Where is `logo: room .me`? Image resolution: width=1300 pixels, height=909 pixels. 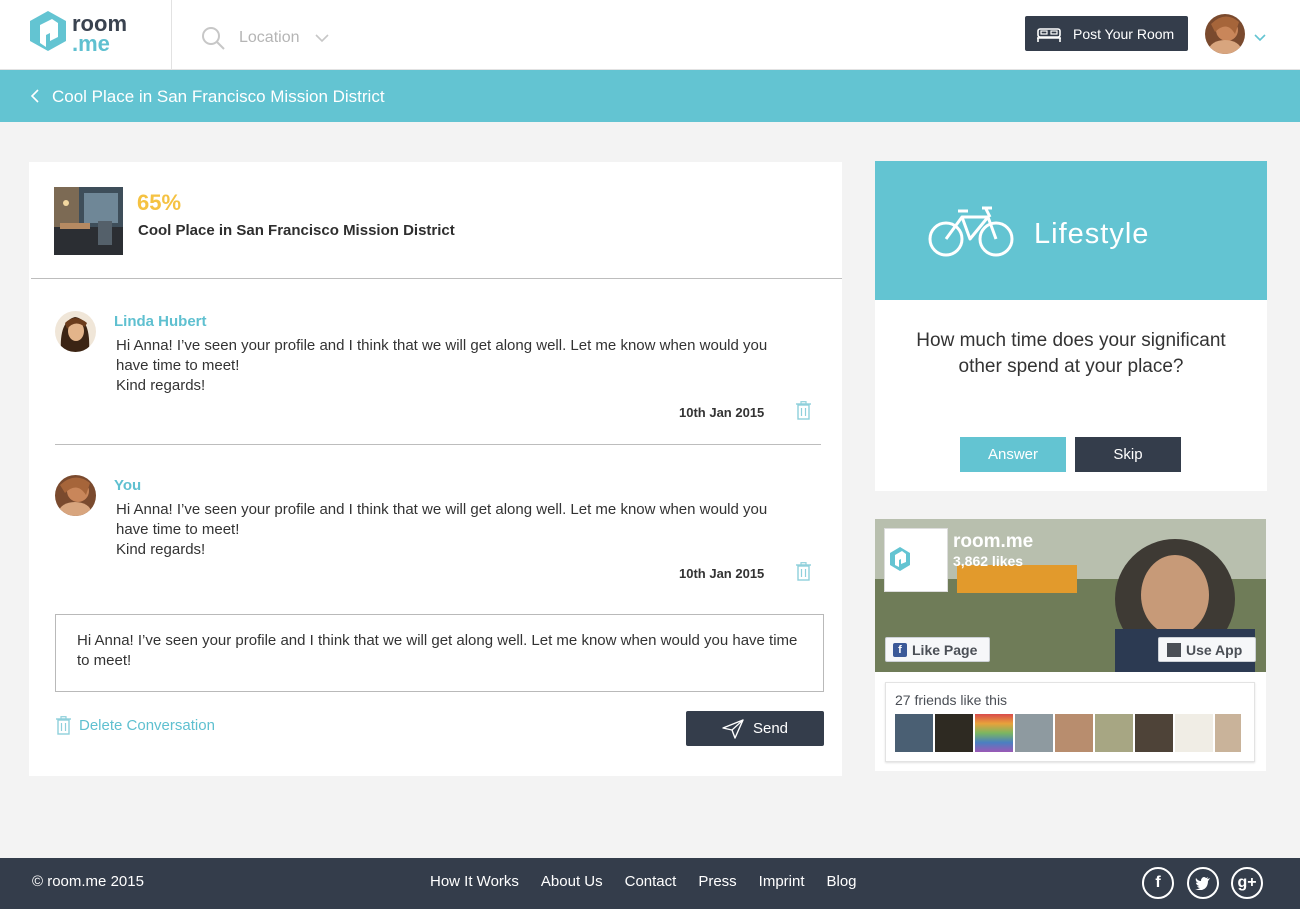
logo: room .me is located at coordinates (80, 34).